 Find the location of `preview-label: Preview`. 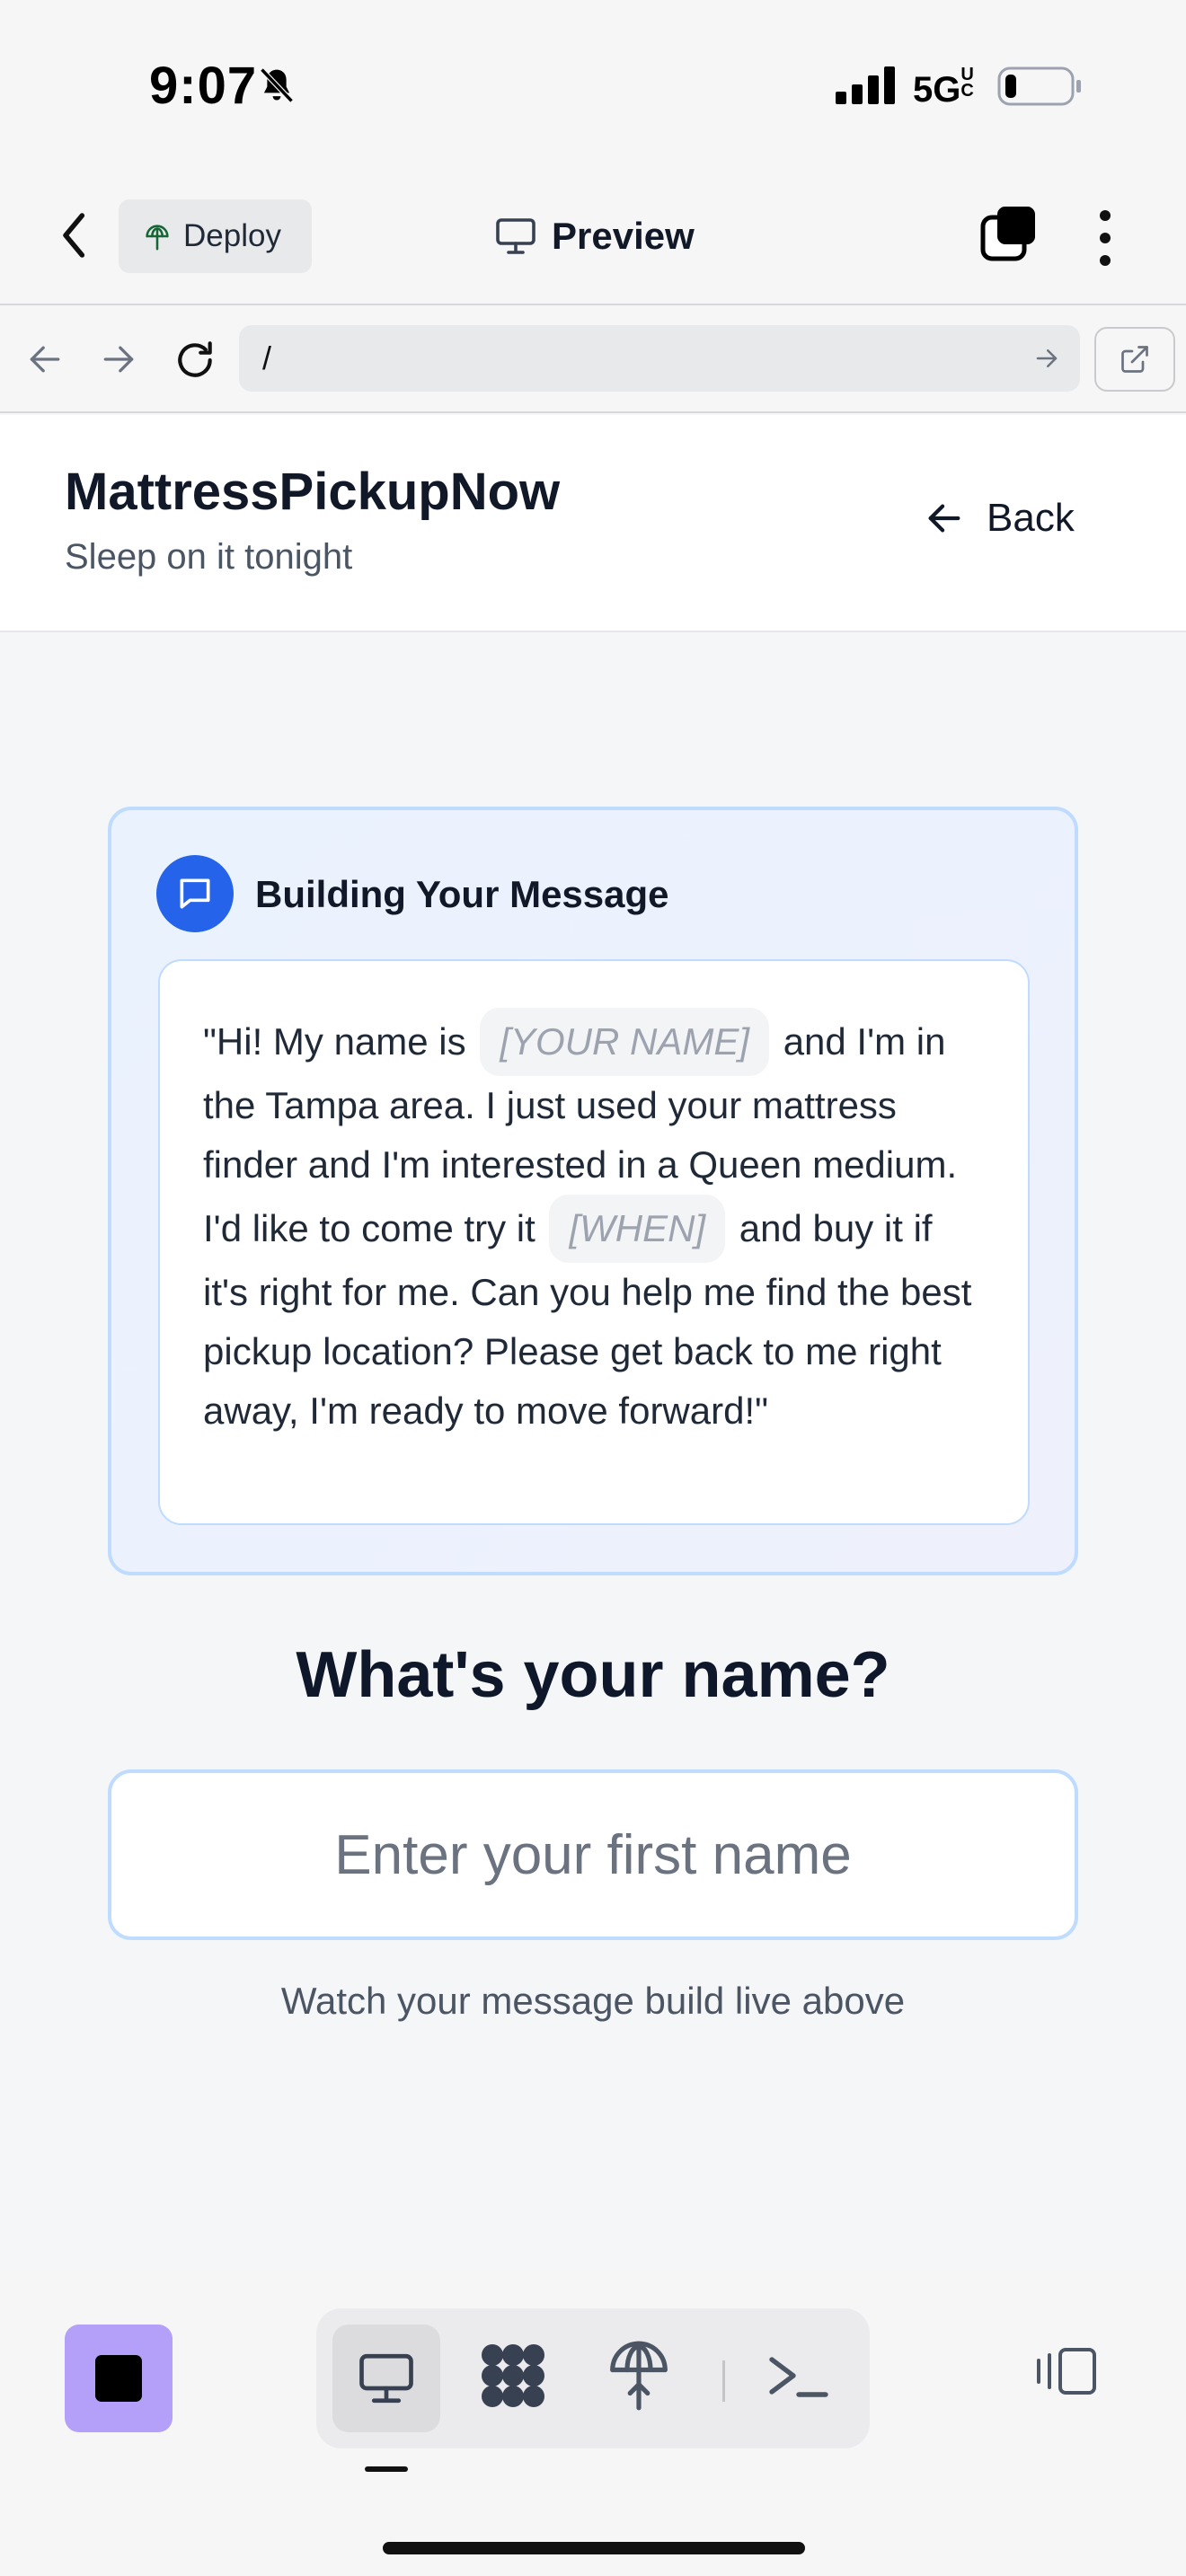

preview-label: Preview is located at coordinates (623, 236).